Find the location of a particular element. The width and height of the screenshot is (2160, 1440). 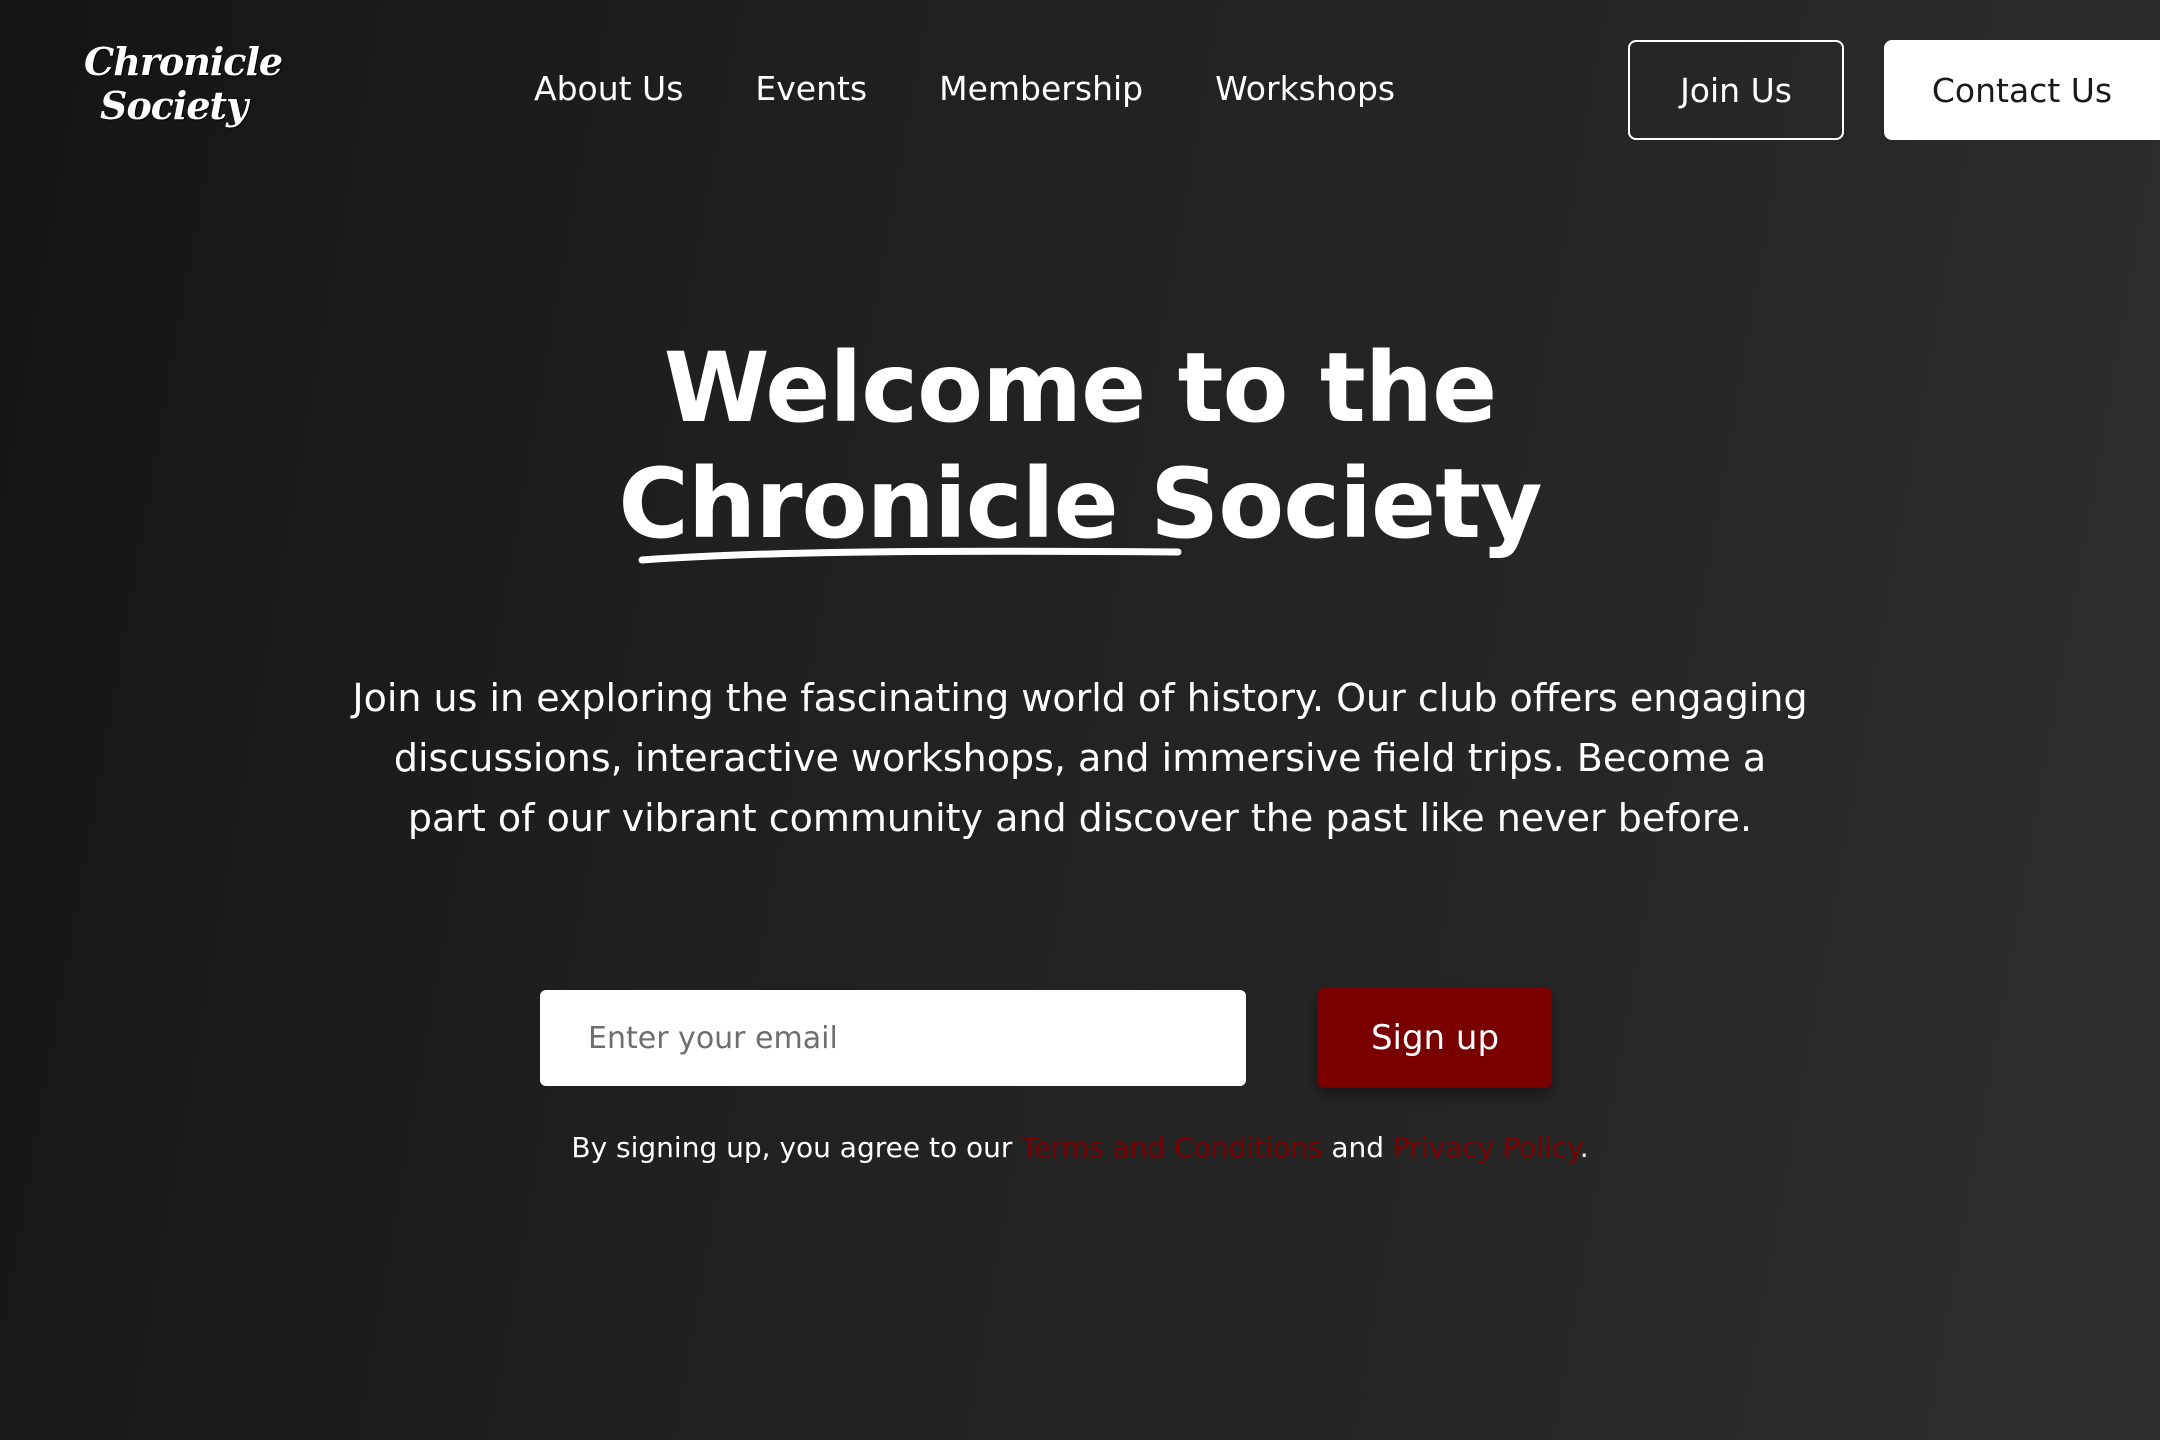

nav-link-workshops: Workshops is located at coordinates (1305, 88).